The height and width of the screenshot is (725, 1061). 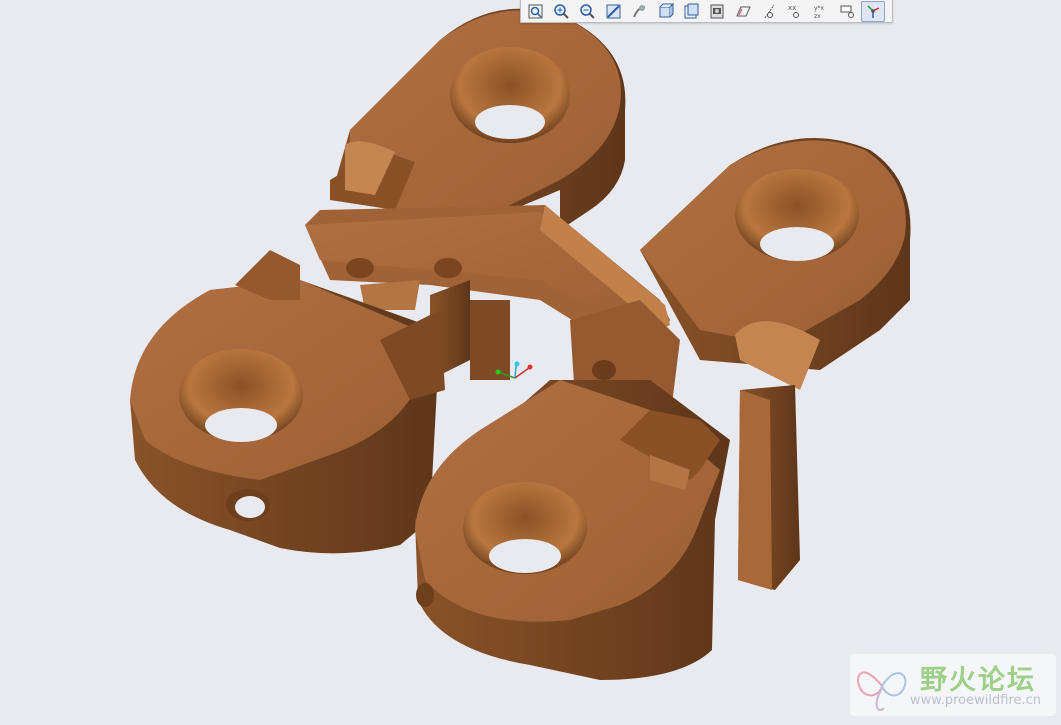 I want to click on zoom-in-button, so click(x=561, y=11).